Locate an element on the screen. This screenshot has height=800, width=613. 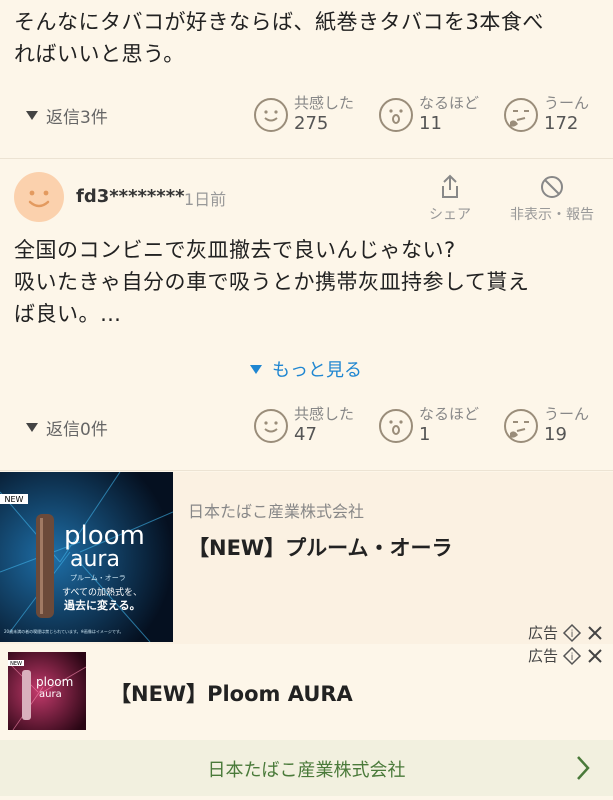
reaction-doubt-button: うーん 19 is located at coordinates (546, 426).